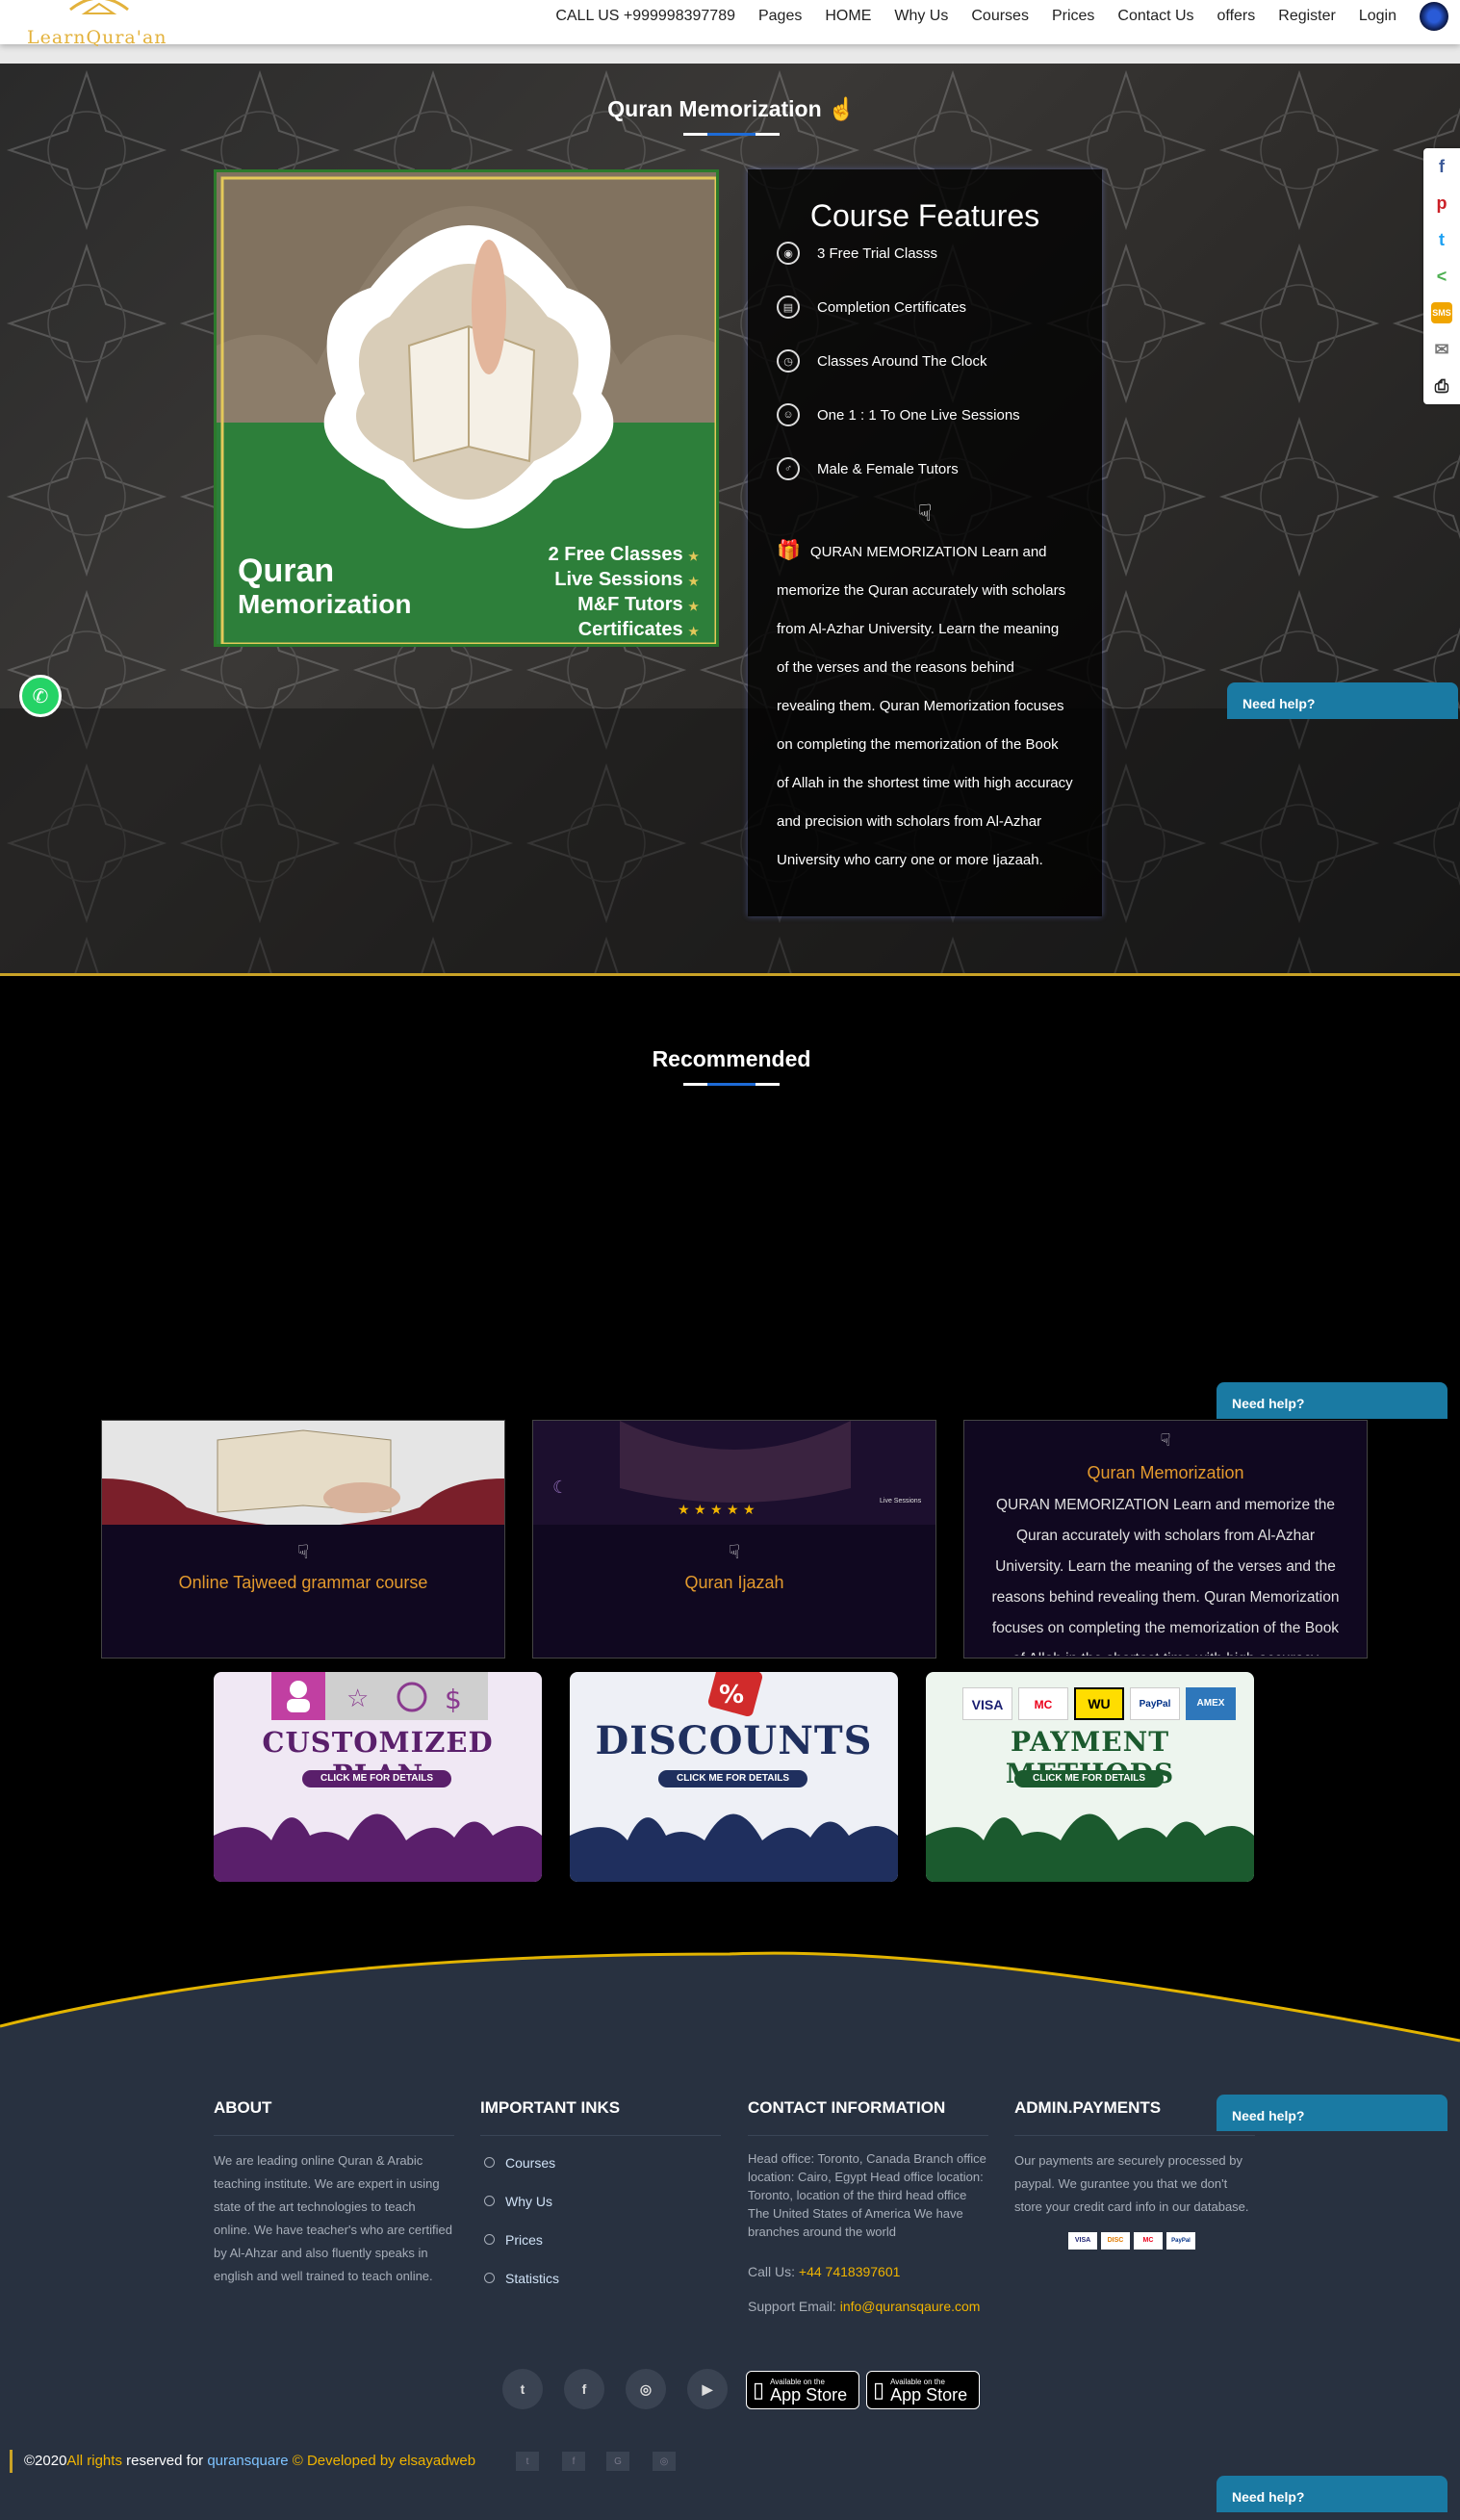  Describe the element at coordinates (789, 468) in the screenshot. I see `gender-icon: ♂` at that location.